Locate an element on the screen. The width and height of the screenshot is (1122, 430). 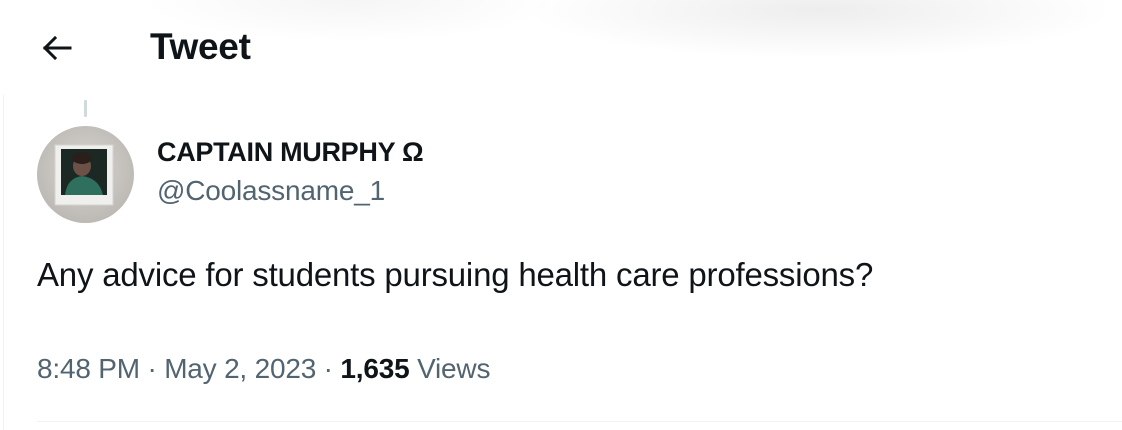
profile-photo-icon is located at coordinates (84, 175).